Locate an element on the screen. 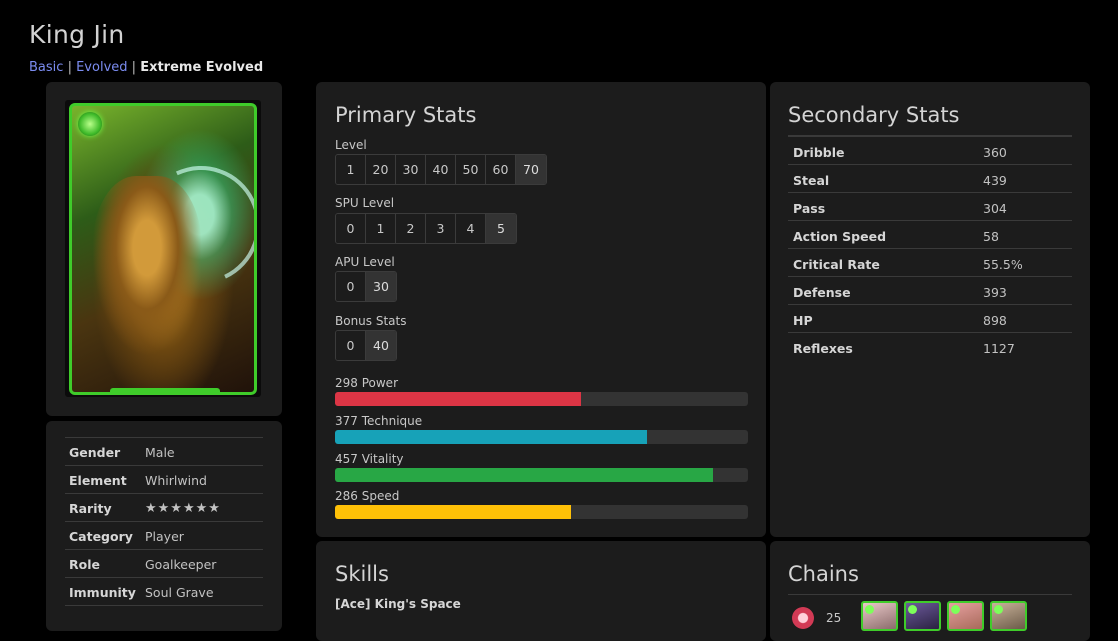  whirlwind-element-icon is located at coordinates (90, 124).